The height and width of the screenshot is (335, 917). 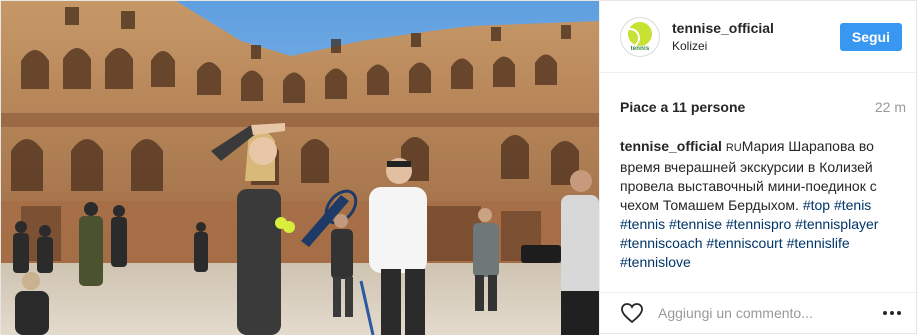 I want to click on post-timestamp: 22 m, so click(x=890, y=107).